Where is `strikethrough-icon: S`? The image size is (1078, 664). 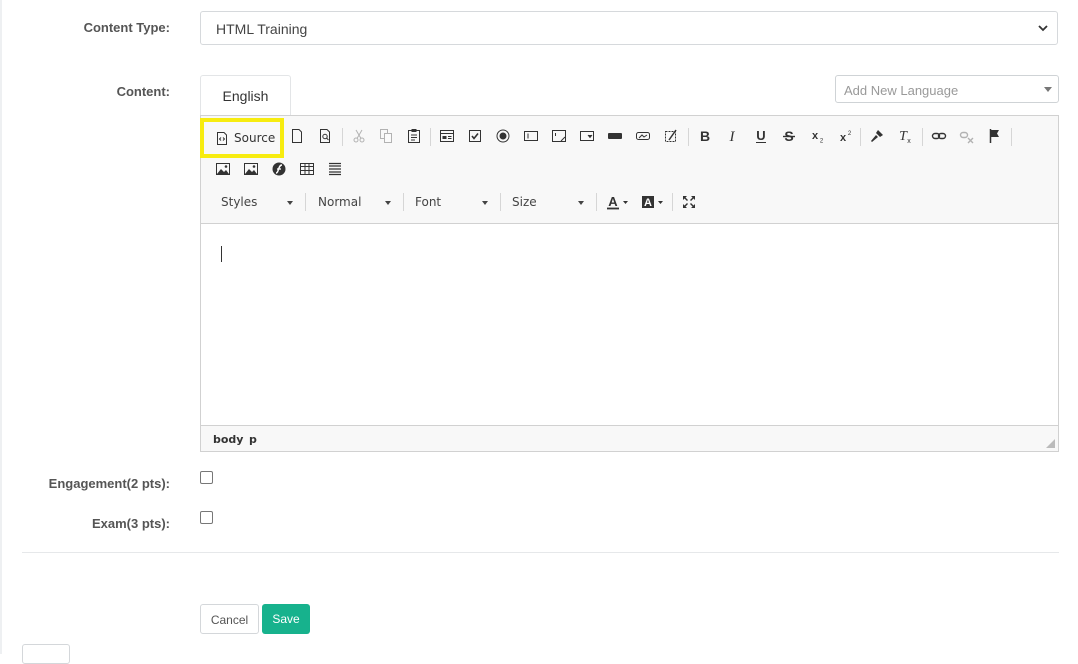
strikethrough-icon: S is located at coordinates (789, 136).